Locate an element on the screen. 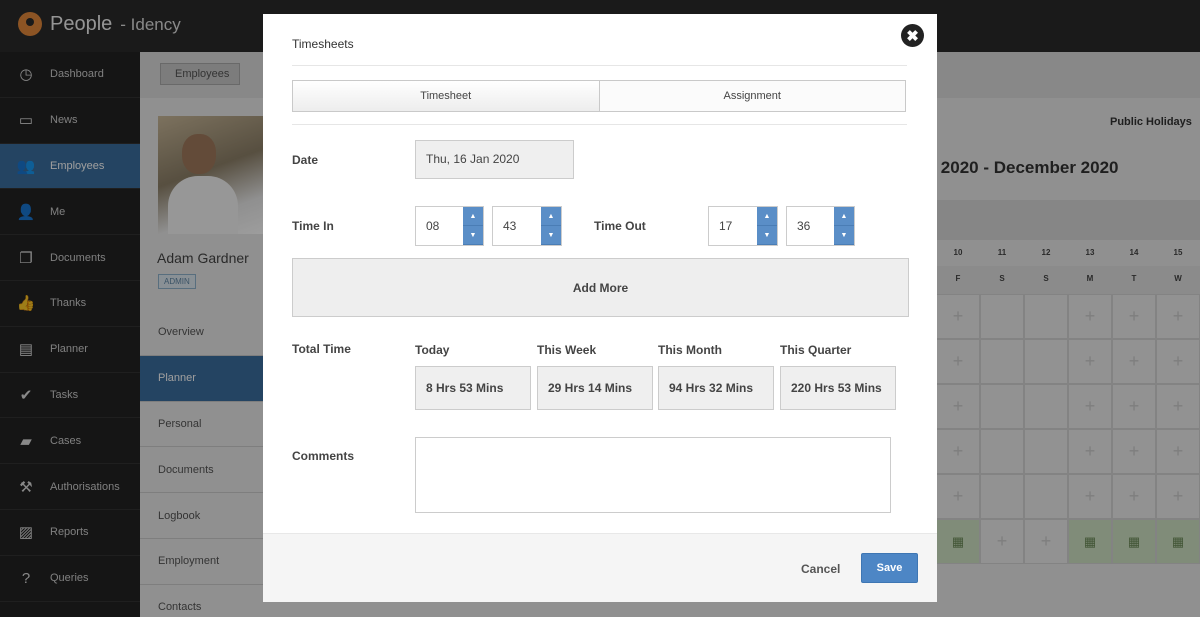 The image size is (1200, 617). tab-assignment: Assignment is located at coordinates (751, 96).